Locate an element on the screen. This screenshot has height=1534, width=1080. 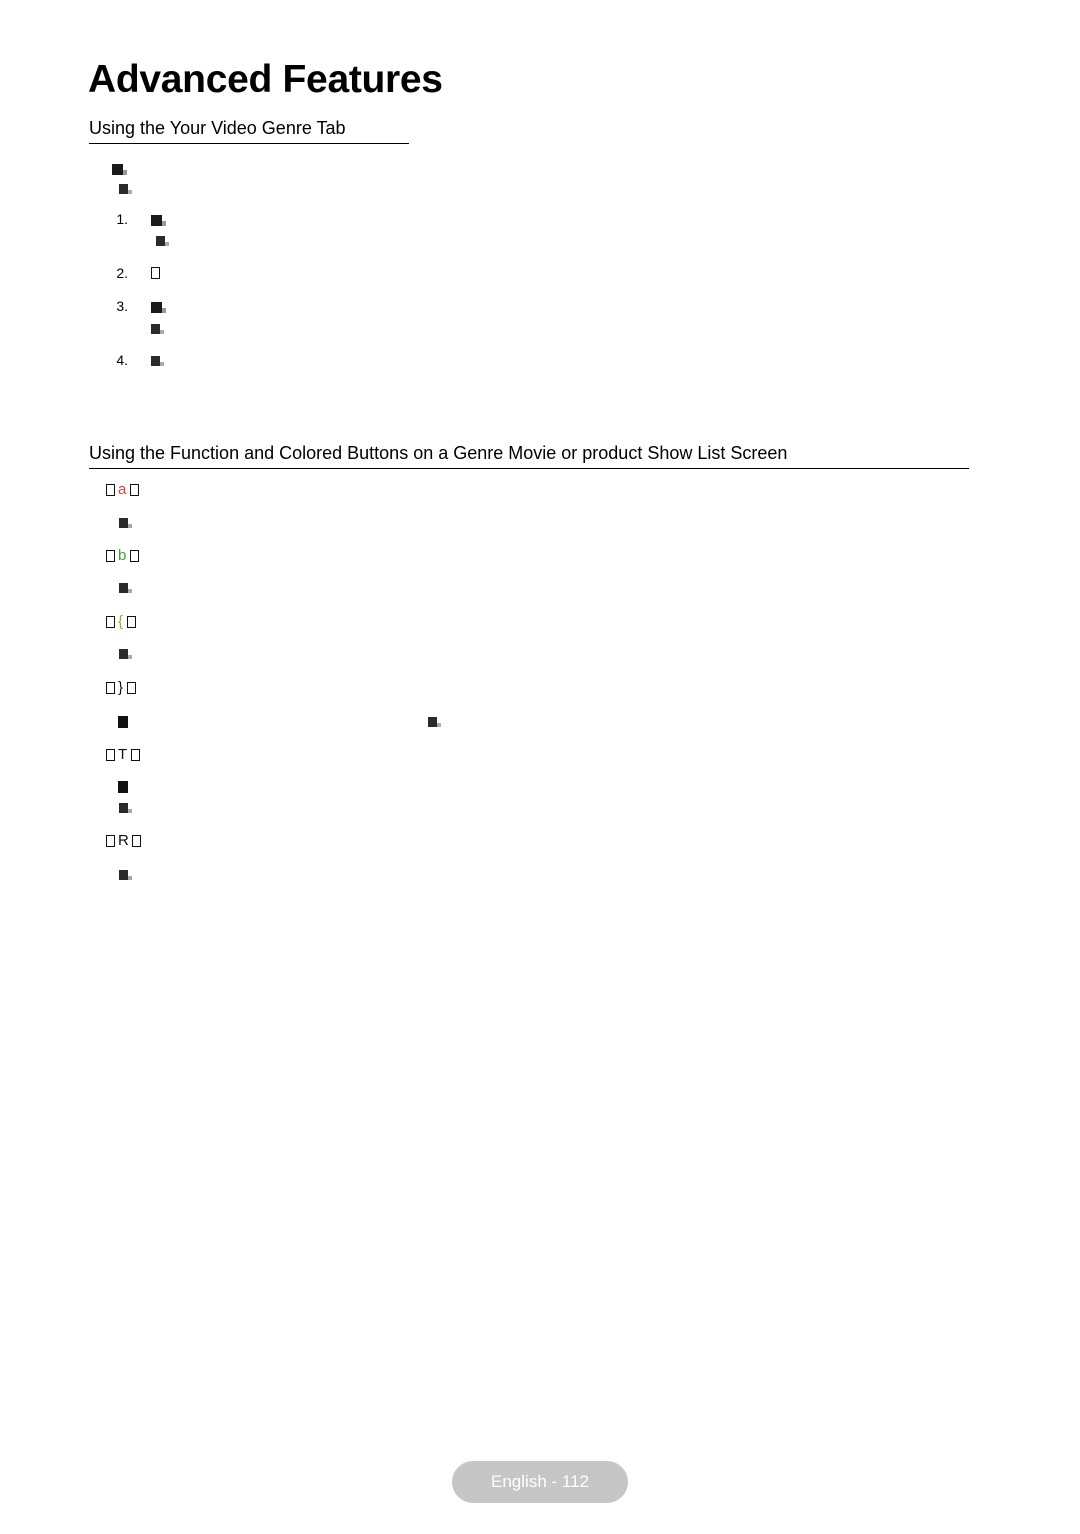
colored-button-entry-a: a is located at coordinates (122, 489).